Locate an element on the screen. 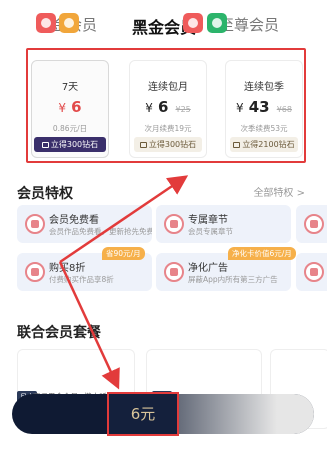 This screenshot has height=458, width=327. plan-card-quarterly: 连续包季 ¥ 43 ¥68 次季续费53元 立得2100钻石 is located at coordinates (264, 109).